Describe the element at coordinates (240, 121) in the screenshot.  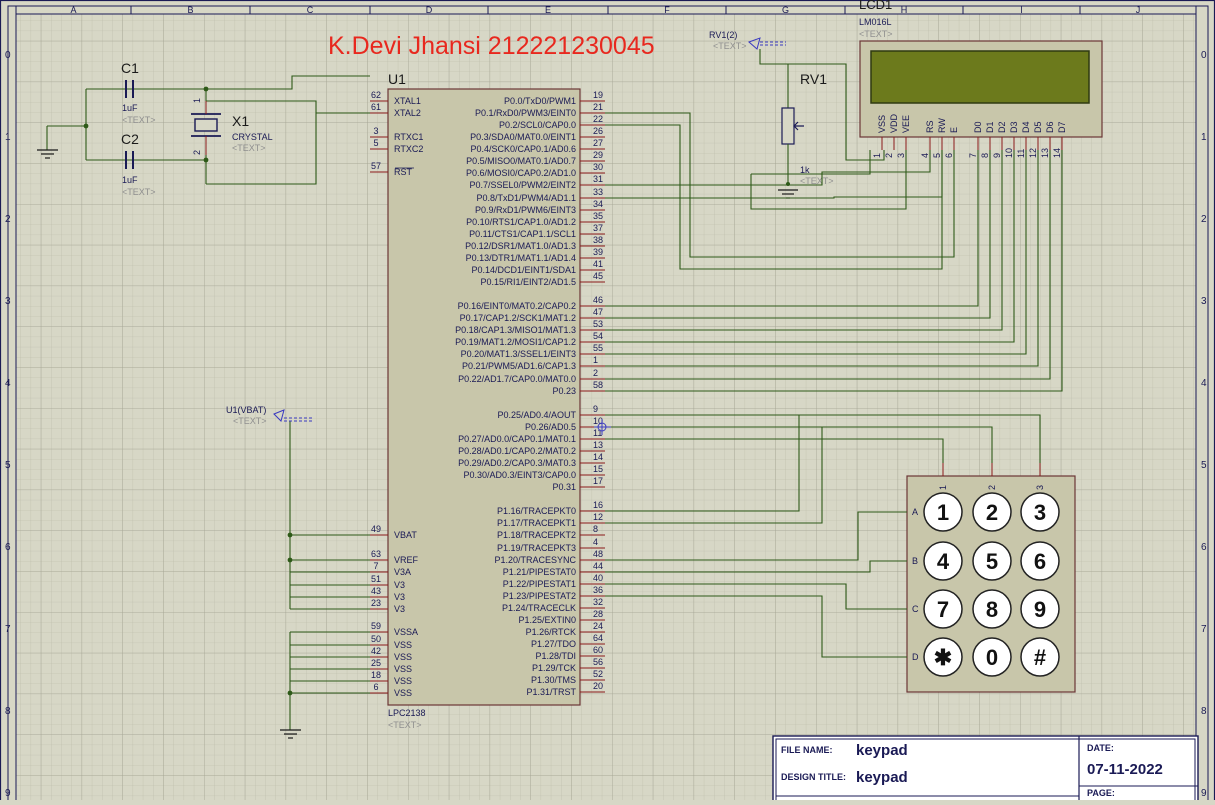
I see `x1-ref: X1` at that location.